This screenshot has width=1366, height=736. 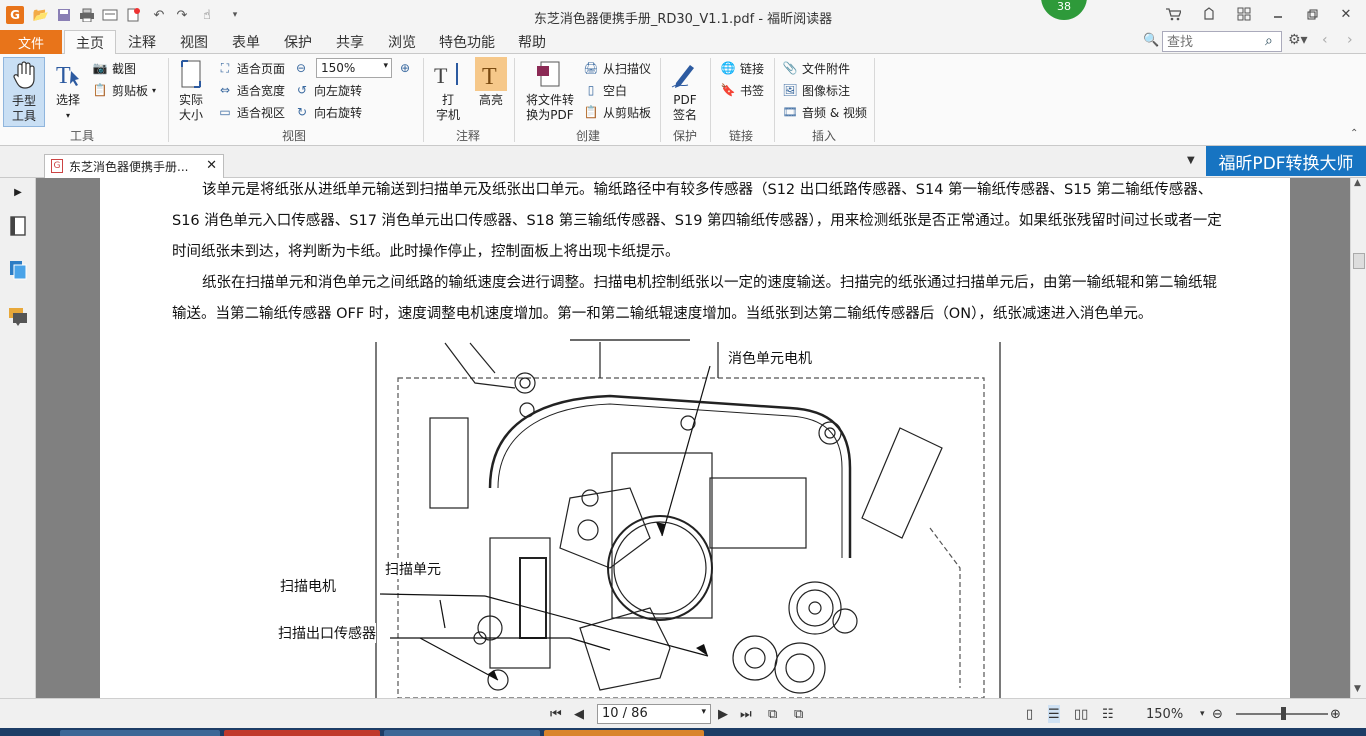 I want to click on screenshot-button: 📷 截图, so click(x=114, y=68).